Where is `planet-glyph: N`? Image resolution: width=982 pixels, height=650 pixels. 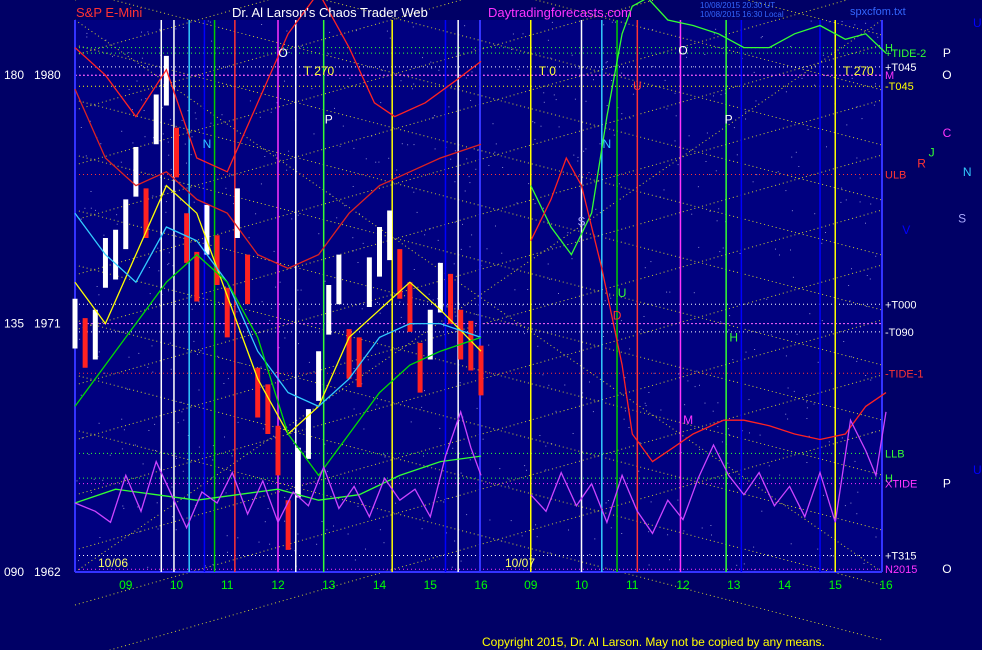 planet-glyph: N is located at coordinates (967, 172).